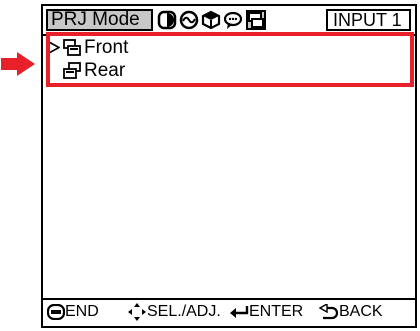 This screenshot has width=420, height=331. Describe the element at coordinates (211, 20) in the screenshot. I see `options-tab-icon` at that location.